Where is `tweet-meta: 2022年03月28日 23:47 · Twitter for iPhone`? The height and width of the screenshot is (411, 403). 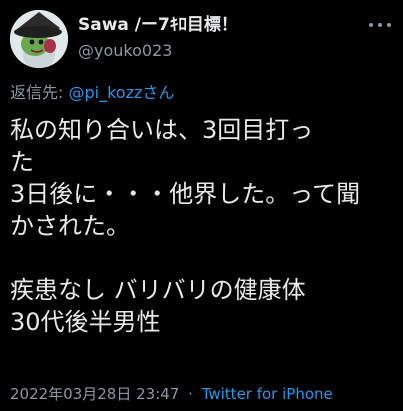 tweet-meta: 2022年03月28日 23:47 · Twitter for iPhone is located at coordinates (171, 394).